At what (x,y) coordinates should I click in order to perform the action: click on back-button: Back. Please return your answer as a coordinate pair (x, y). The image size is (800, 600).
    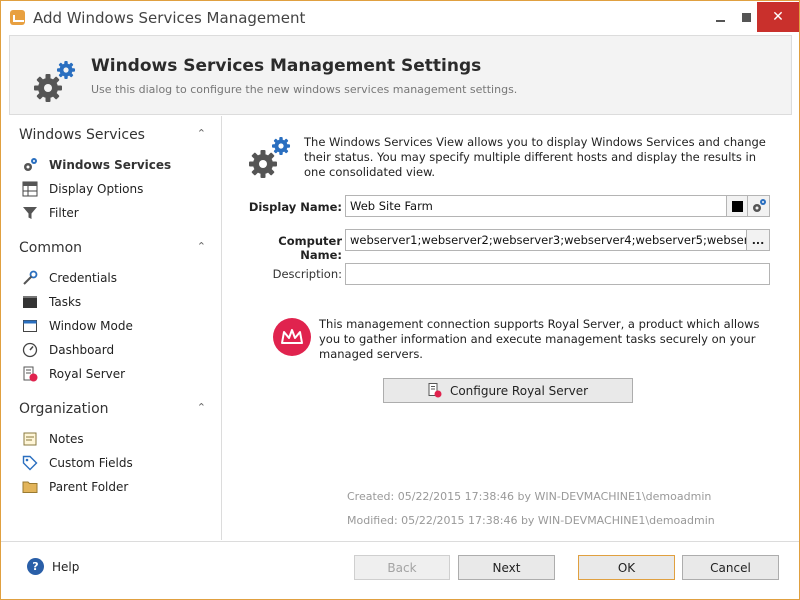
    Looking at the image, I should click on (402, 567).